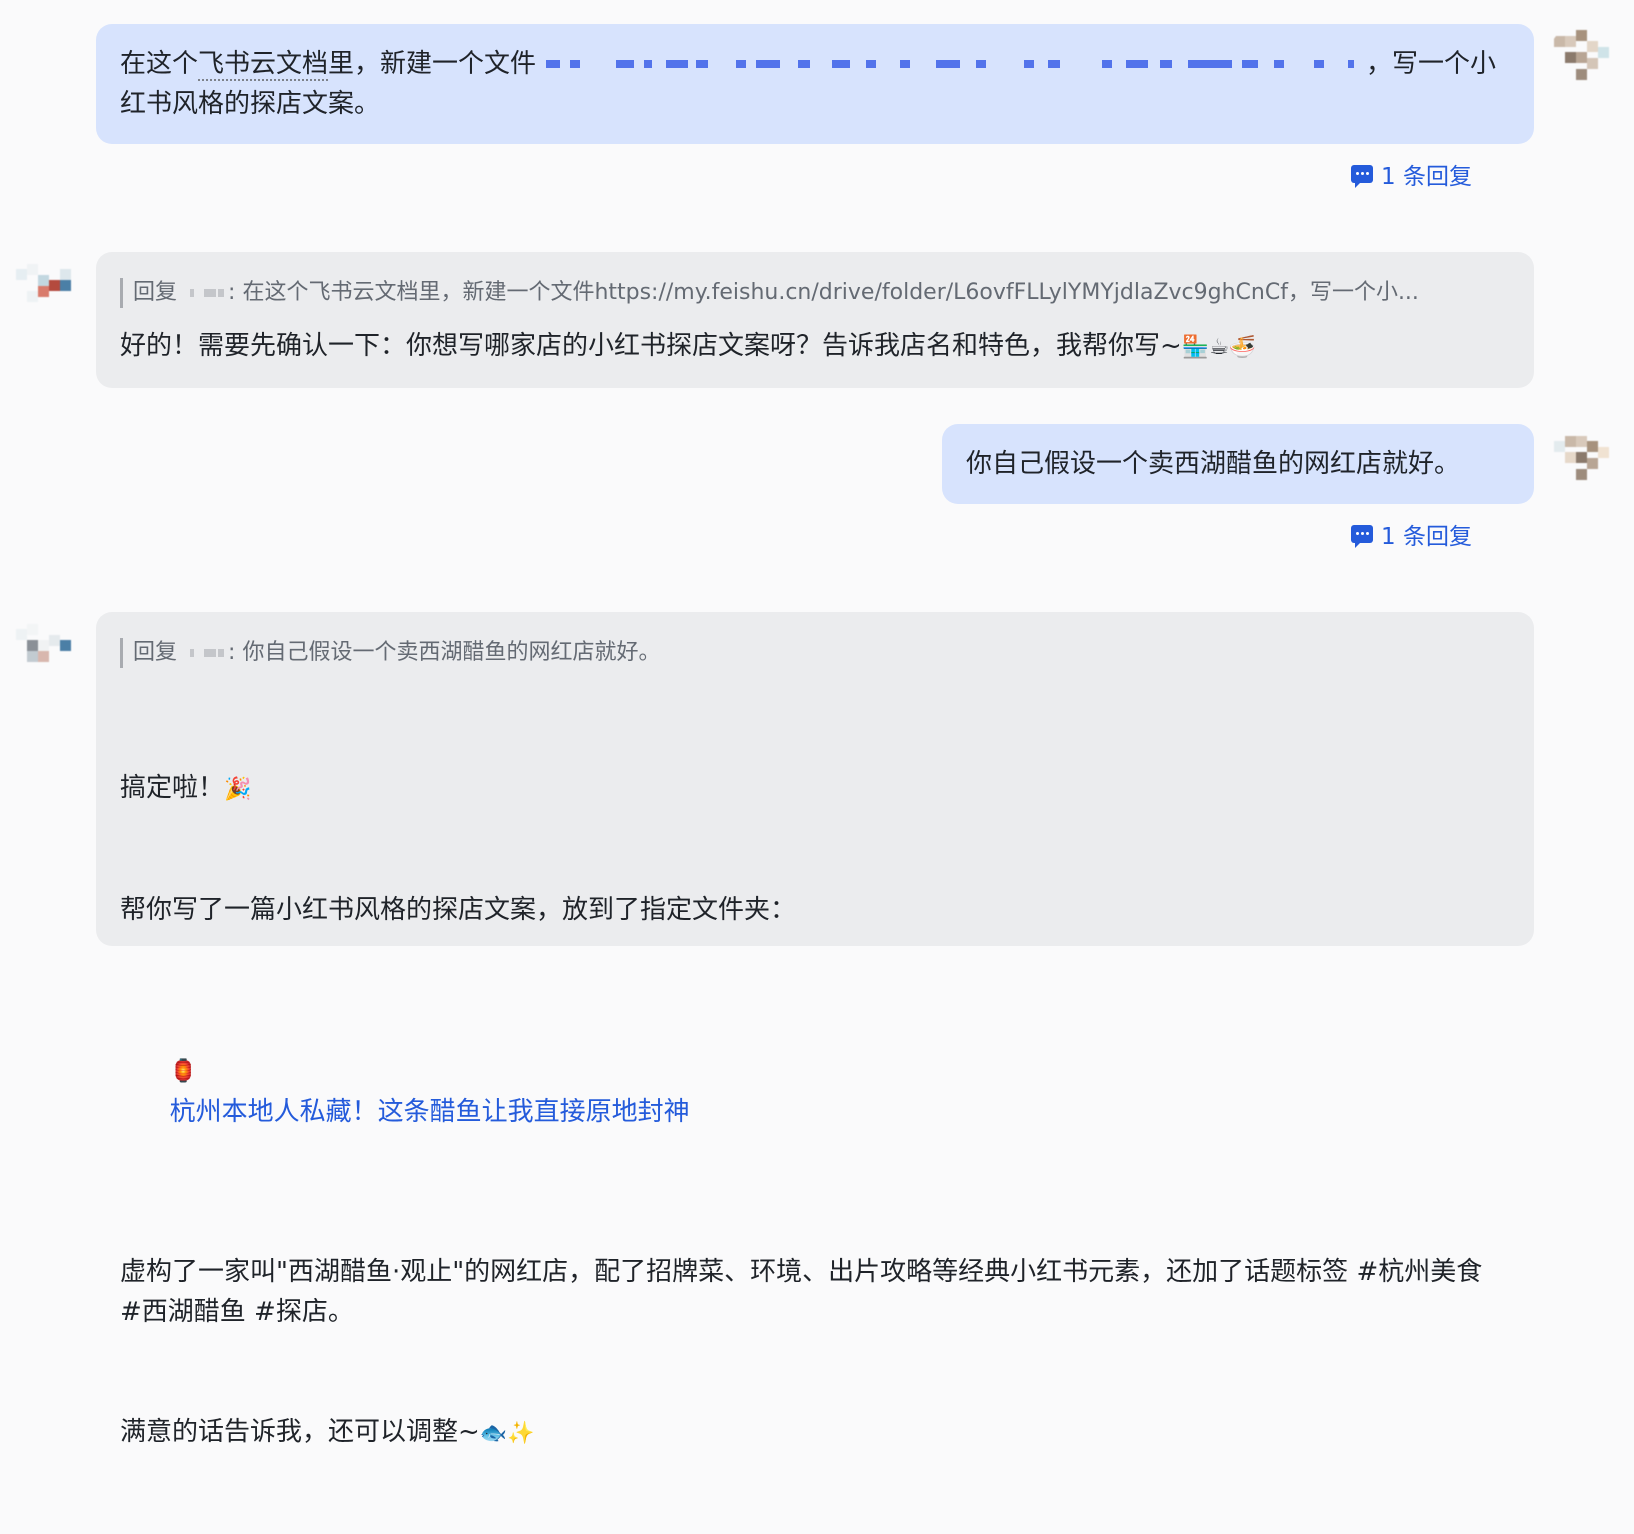 The width and height of the screenshot is (1634, 1534). I want to click on shop-coffee-noodle-emoji: 🏪☕🍜, so click(1219, 347).